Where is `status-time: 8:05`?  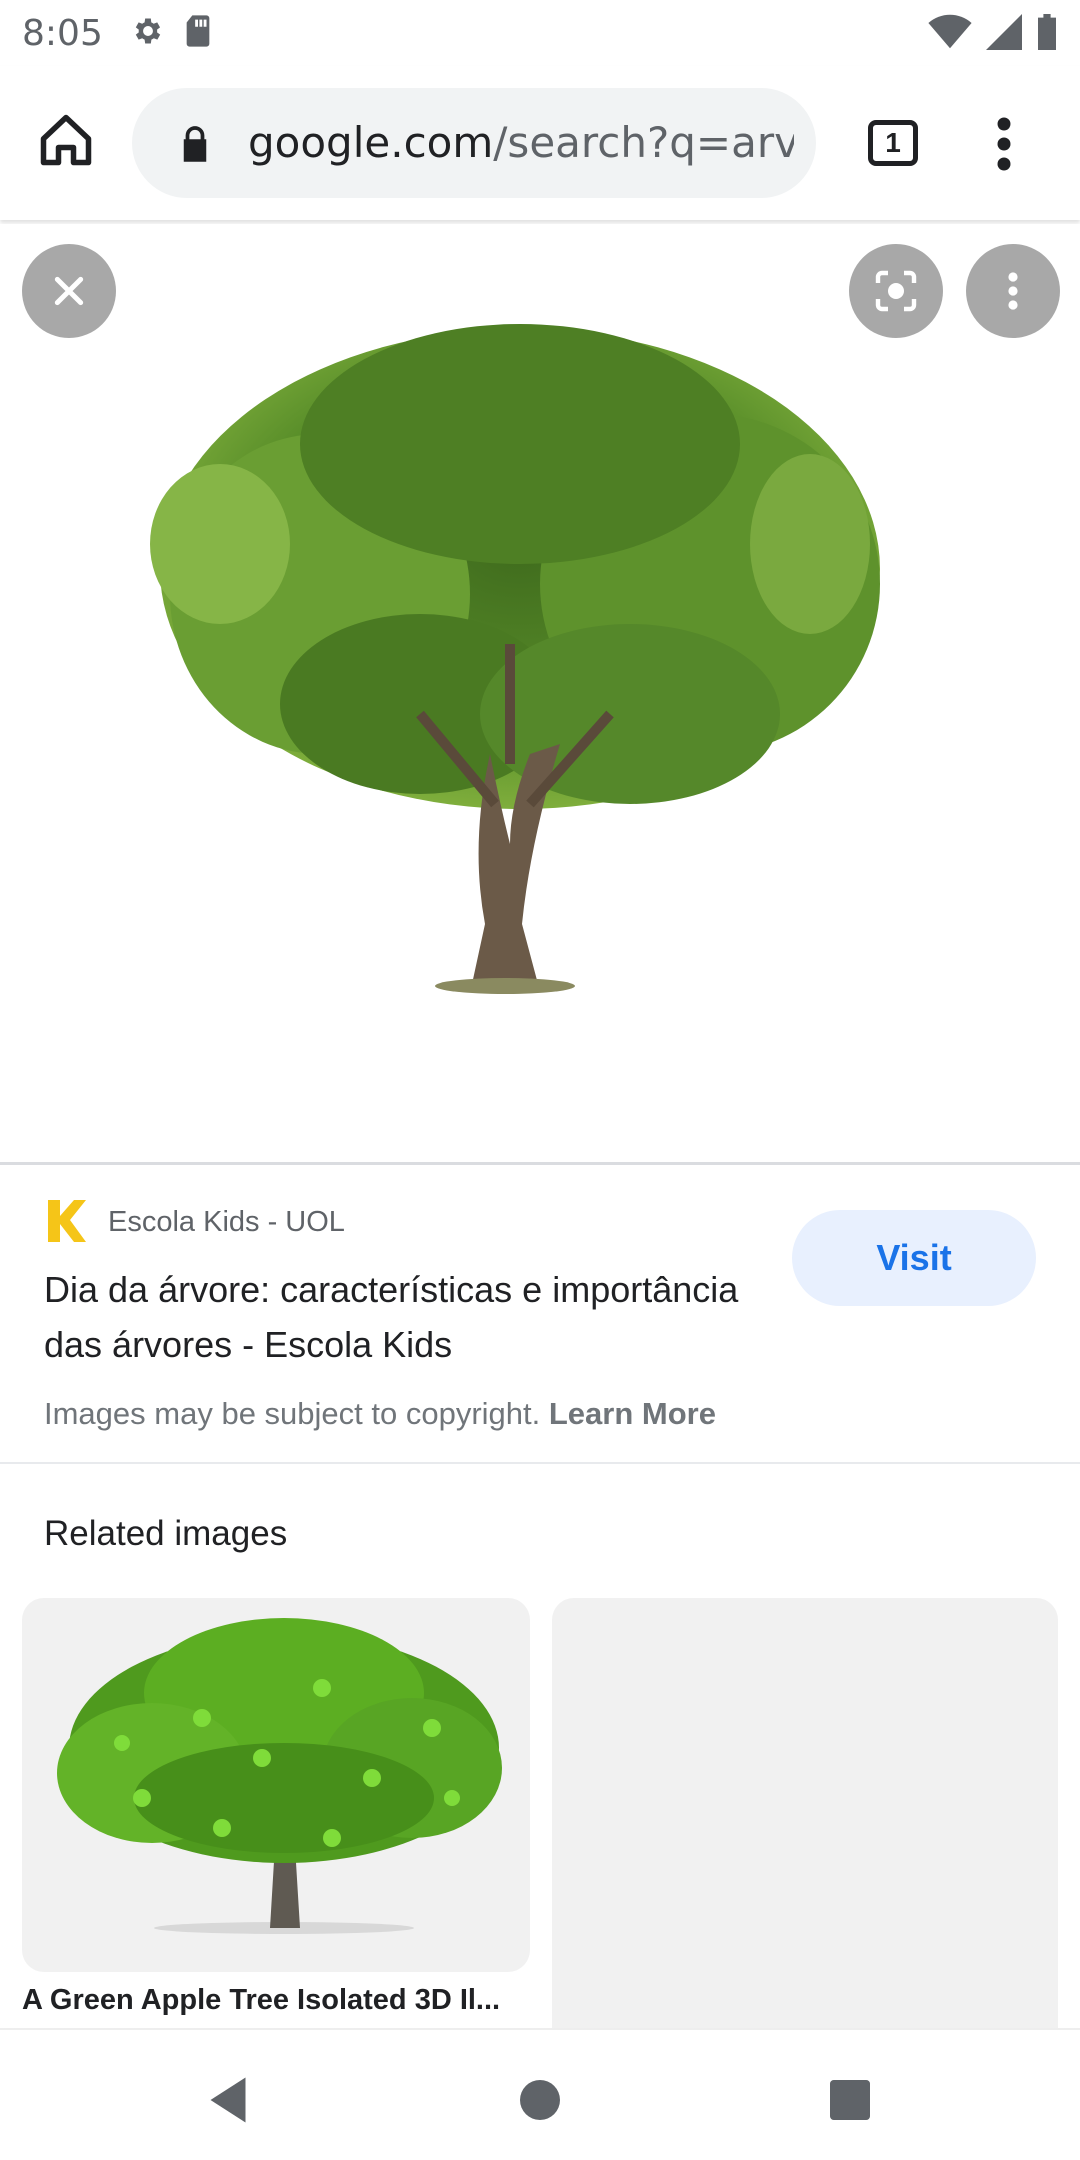
status-time: 8:05 is located at coordinates (62, 33).